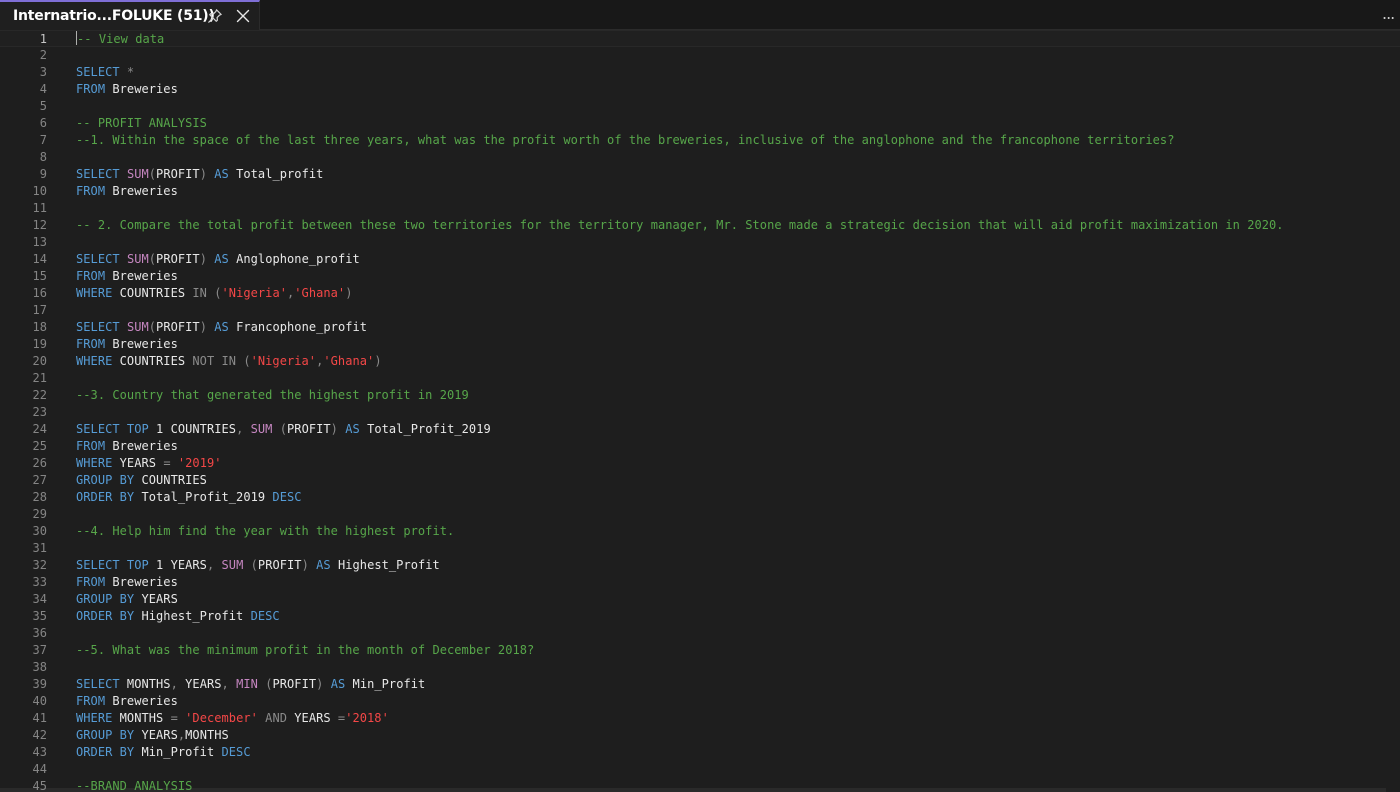  Describe the element at coordinates (141, 701) in the screenshot. I see `code-token: Breweries` at that location.